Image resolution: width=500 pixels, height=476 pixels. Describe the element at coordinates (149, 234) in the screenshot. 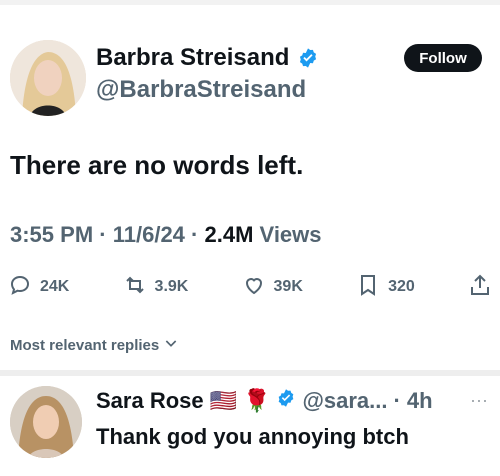

I see `tweet-date: 11/6/24` at that location.